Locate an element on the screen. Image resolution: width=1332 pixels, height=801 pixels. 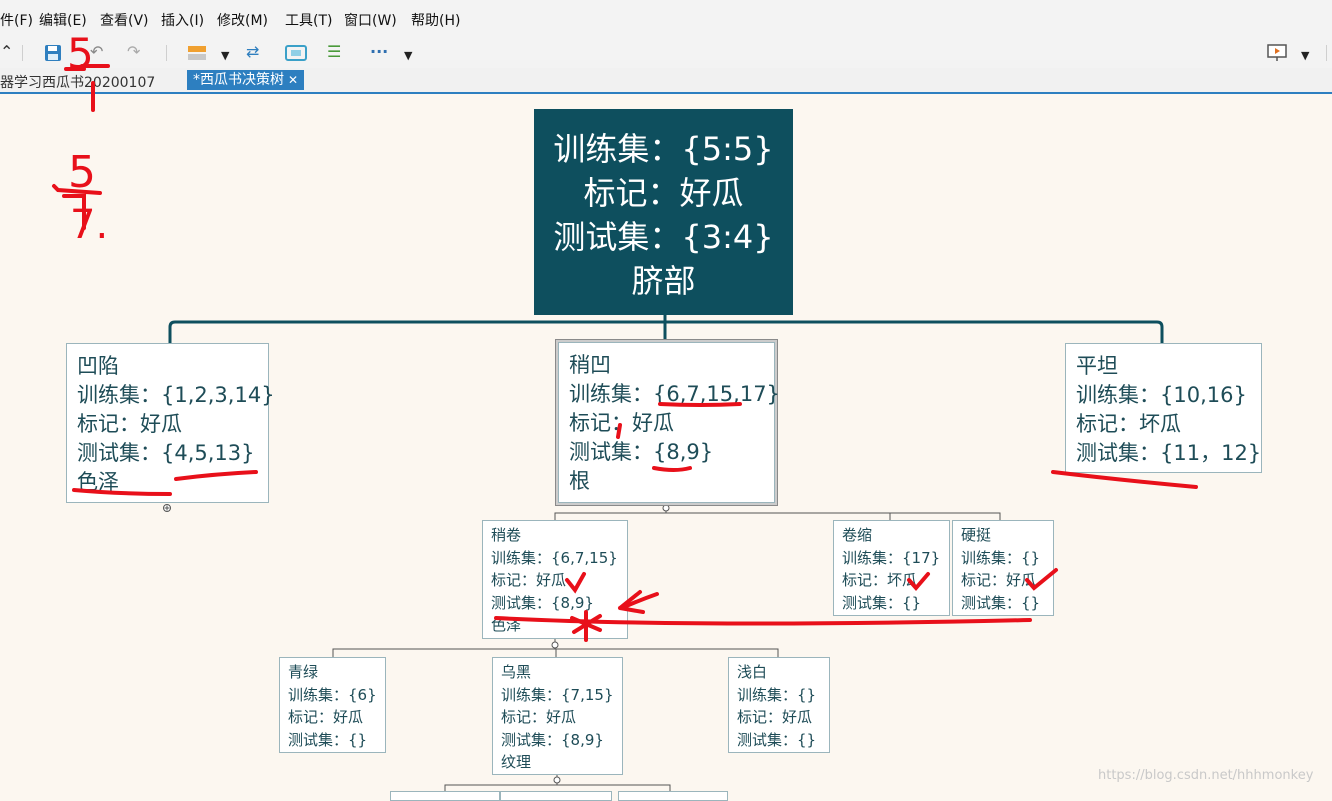
annotation-fraction-bottom: 7. is located at coordinates (89, 225).